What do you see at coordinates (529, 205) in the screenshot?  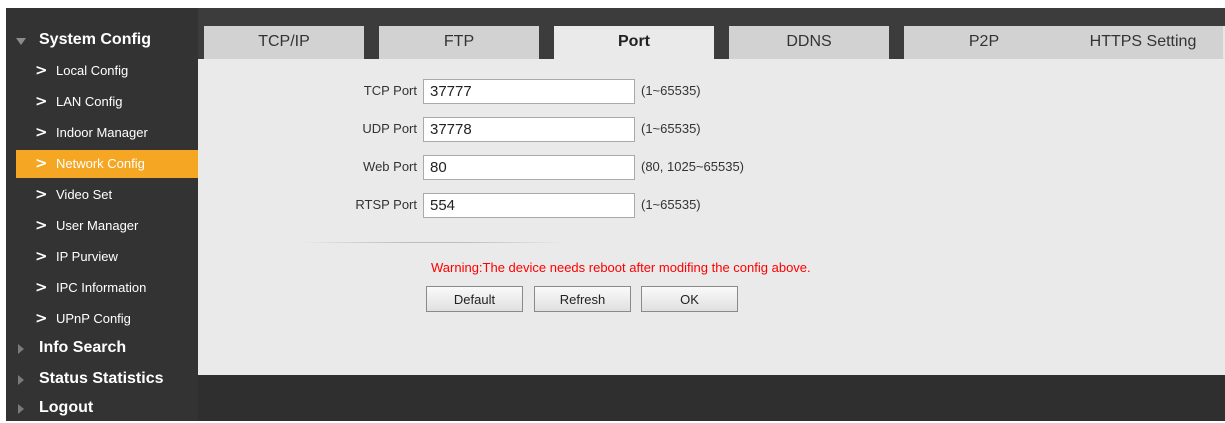 I see `rtsp-port-input` at bounding box center [529, 205].